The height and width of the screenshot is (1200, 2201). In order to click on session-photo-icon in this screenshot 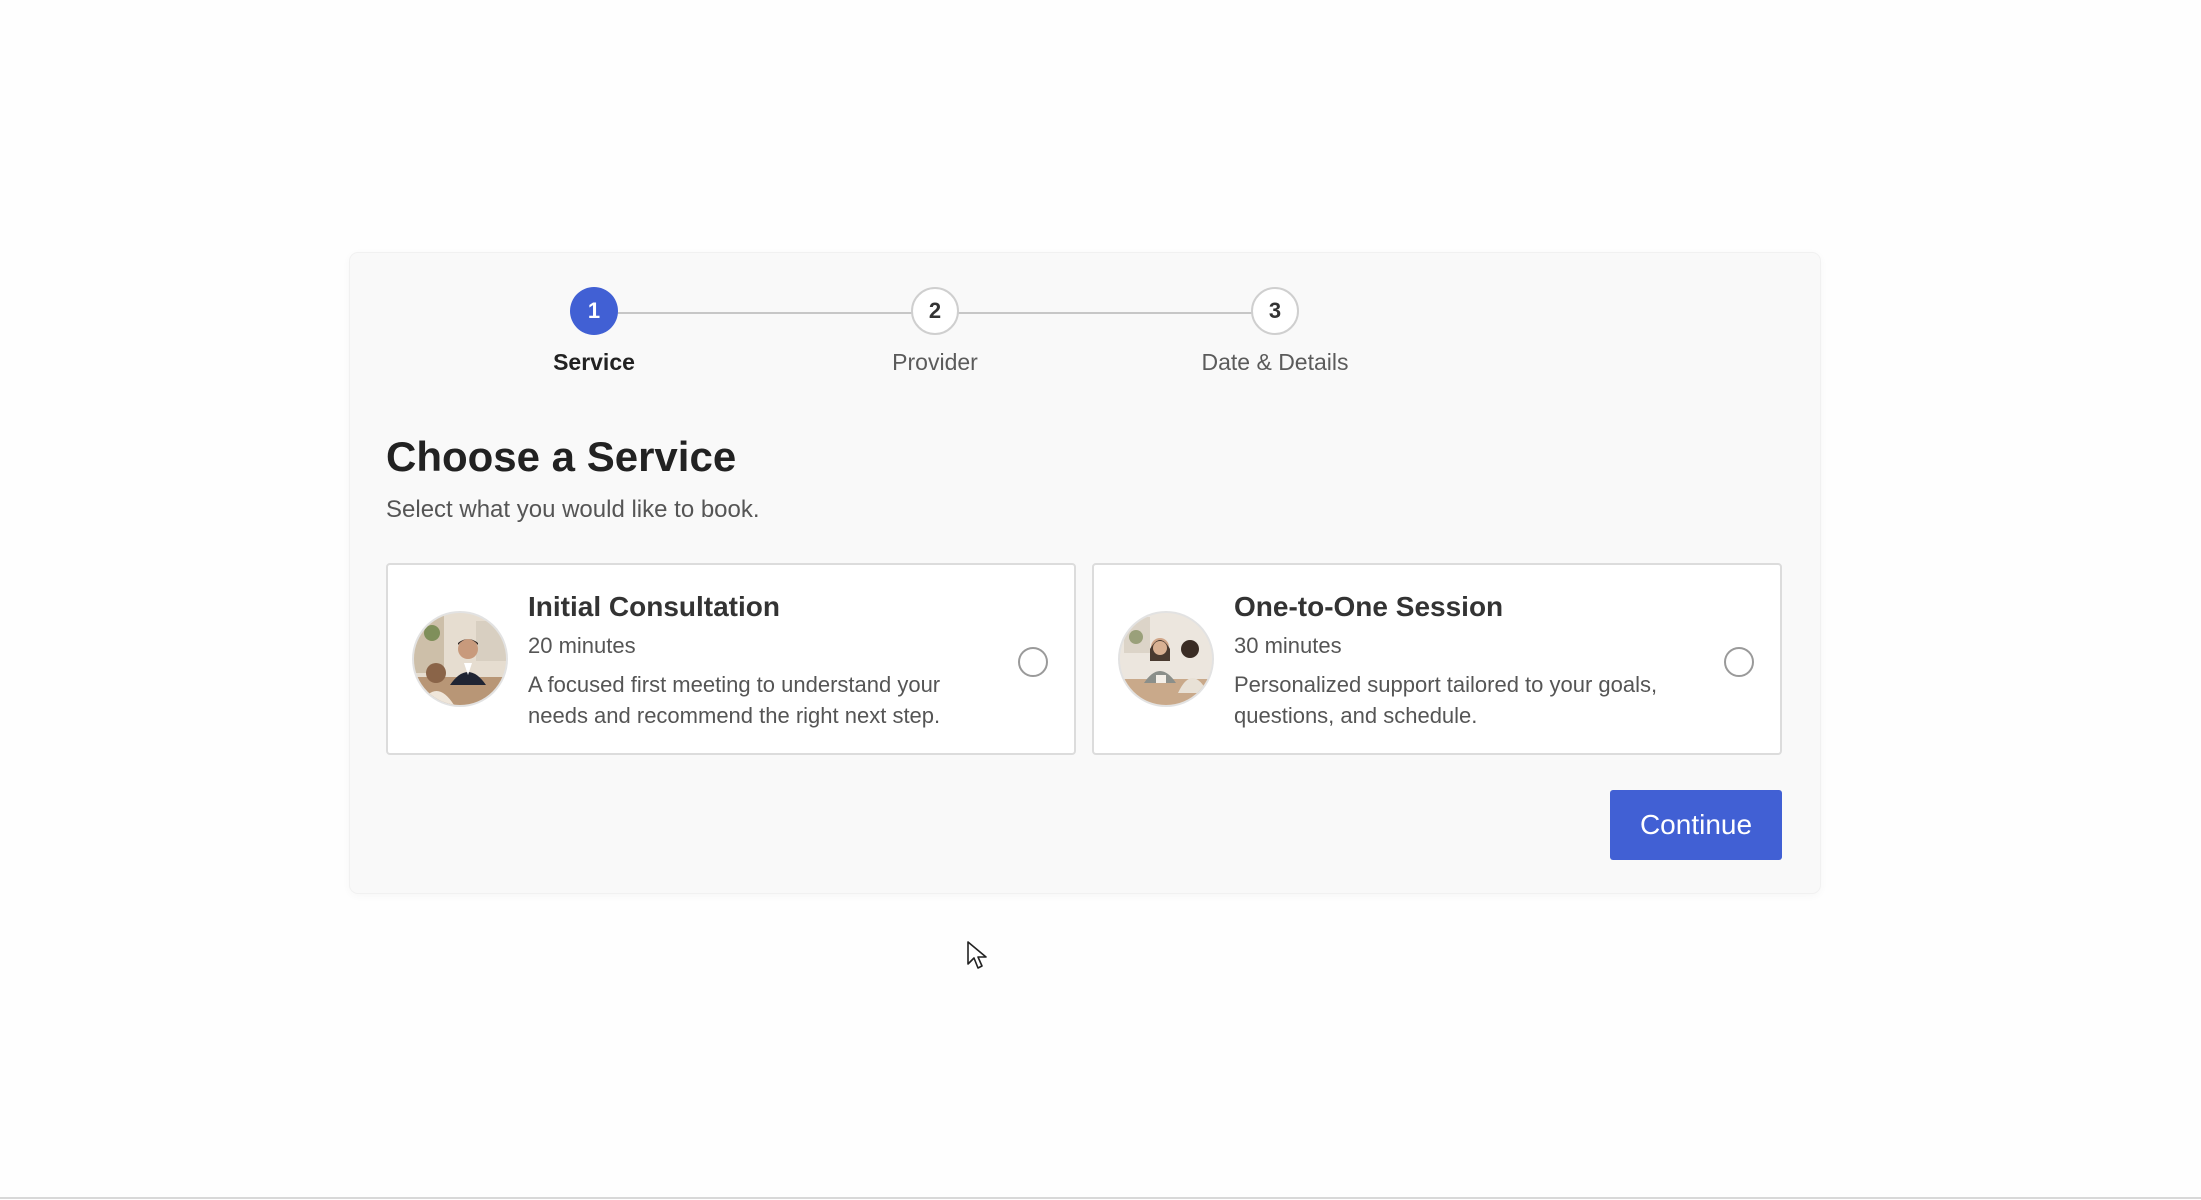, I will do `click(1166, 659)`.